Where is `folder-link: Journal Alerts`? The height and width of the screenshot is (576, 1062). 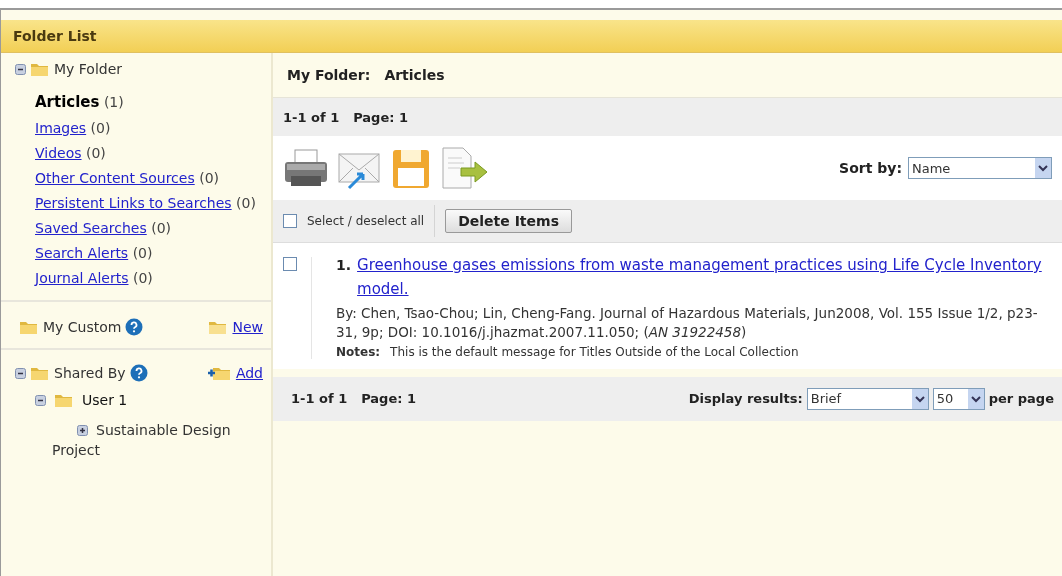 folder-link: Journal Alerts is located at coordinates (82, 278).